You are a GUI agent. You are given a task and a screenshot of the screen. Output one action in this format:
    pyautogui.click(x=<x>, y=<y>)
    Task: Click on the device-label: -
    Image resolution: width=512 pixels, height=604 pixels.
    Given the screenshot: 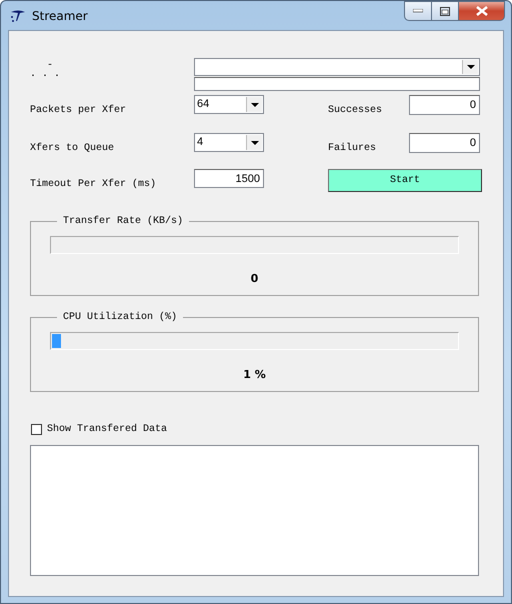 What is the action you would take?
    pyautogui.click(x=50, y=66)
    